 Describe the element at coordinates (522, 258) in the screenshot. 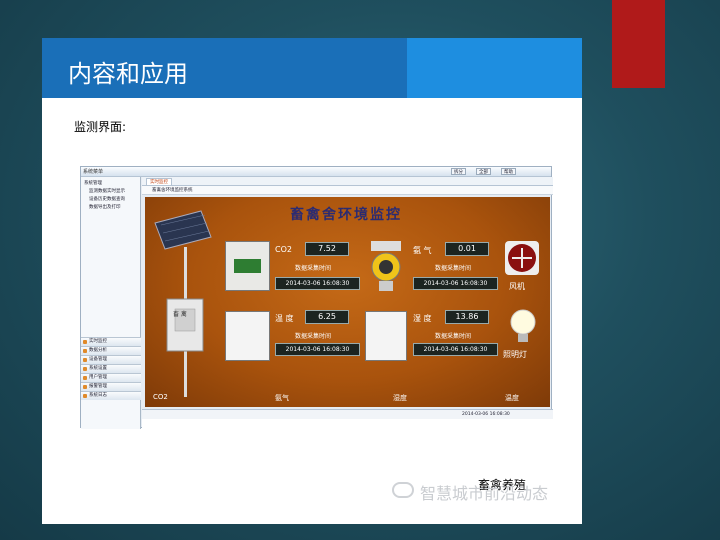

I see `fan-icon` at that location.